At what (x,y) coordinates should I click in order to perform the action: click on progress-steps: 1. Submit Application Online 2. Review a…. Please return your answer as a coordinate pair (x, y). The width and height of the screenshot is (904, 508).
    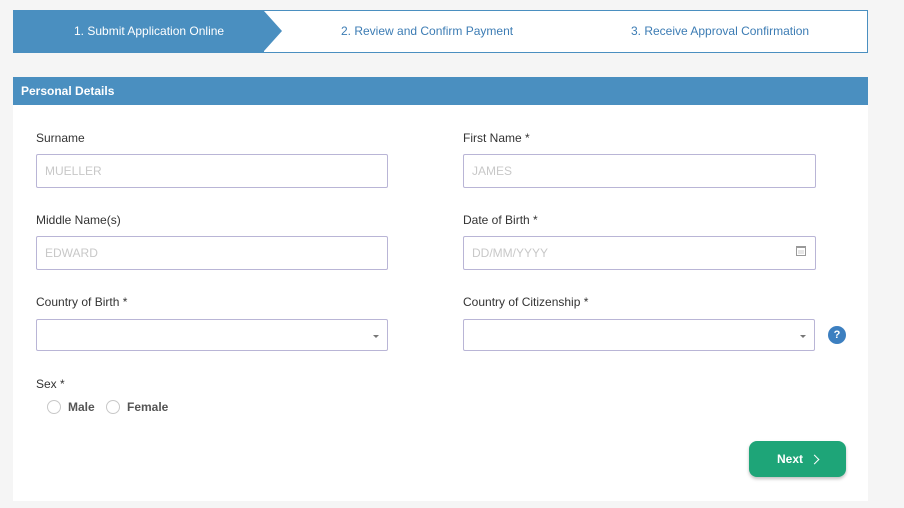
    Looking at the image, I should click on (440, 31).